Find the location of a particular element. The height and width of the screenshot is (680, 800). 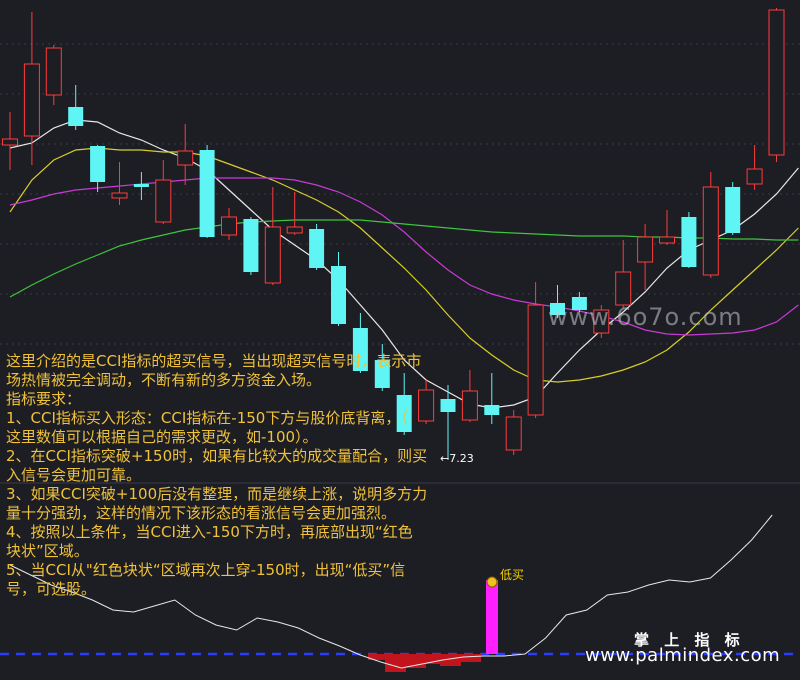

description-line: 号，可选股。 is located at coordinates (51, 589).